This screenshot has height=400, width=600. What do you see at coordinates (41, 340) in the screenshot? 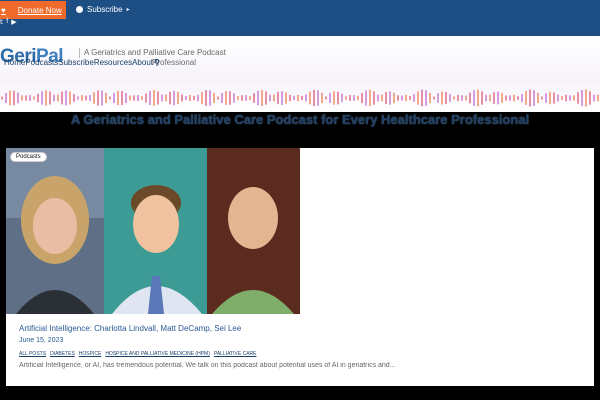
I see `post-date: June 15, 2023` at bounding box center [41, 340].